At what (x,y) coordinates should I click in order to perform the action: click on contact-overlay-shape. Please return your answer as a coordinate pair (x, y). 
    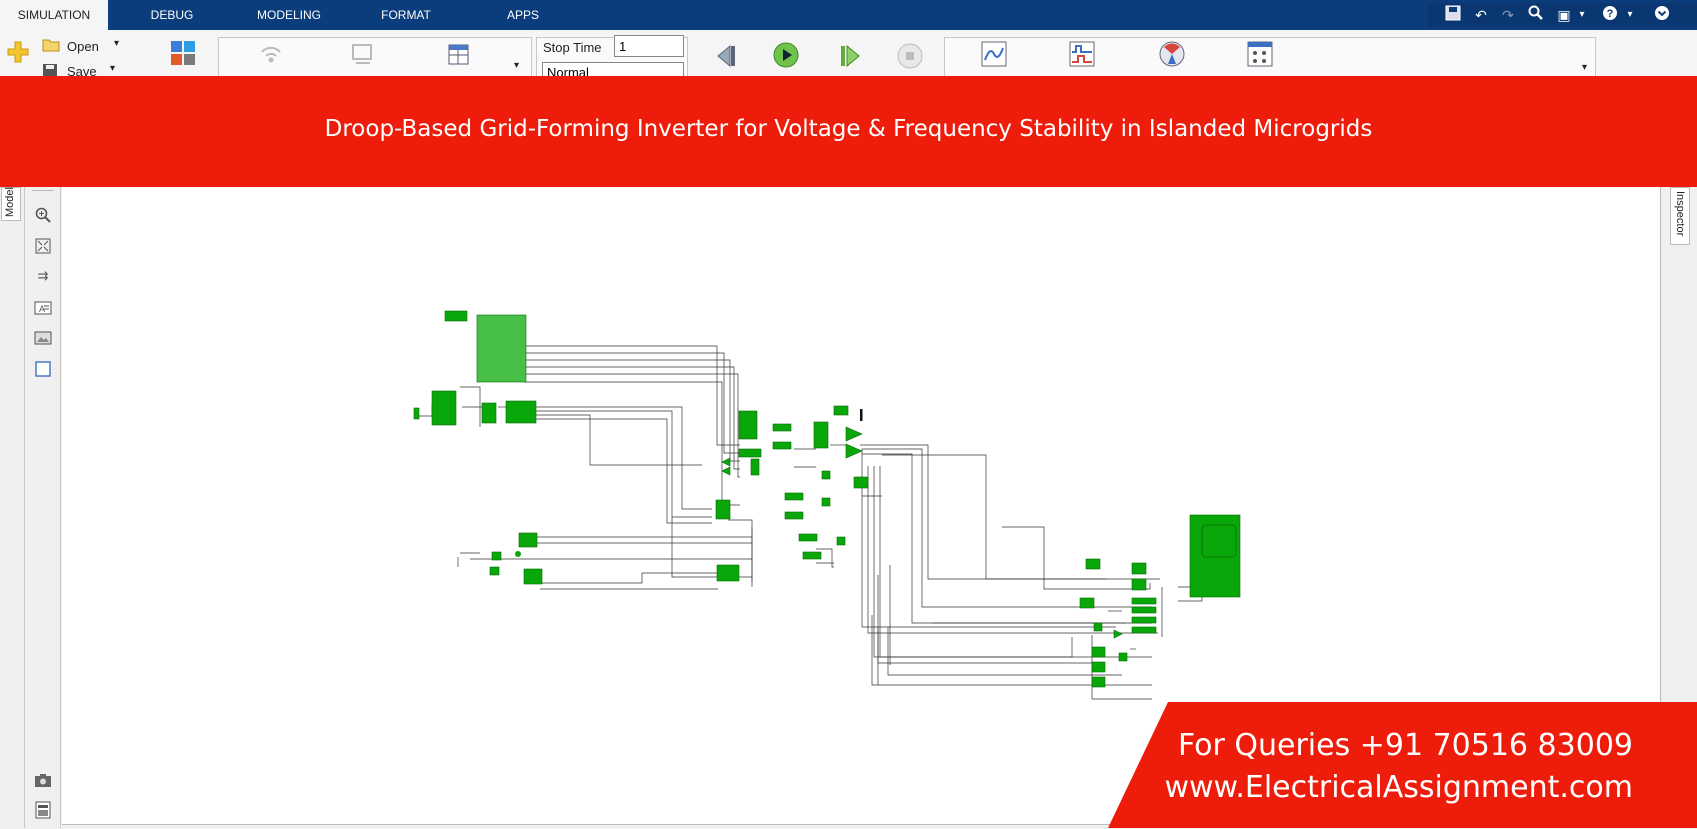
    Looking at the image, I should click on (1402, 765).